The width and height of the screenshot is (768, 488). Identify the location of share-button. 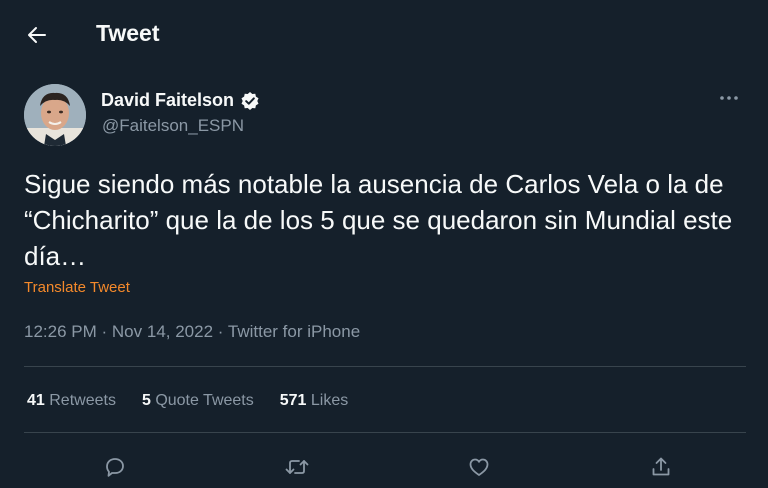
(661, 467).